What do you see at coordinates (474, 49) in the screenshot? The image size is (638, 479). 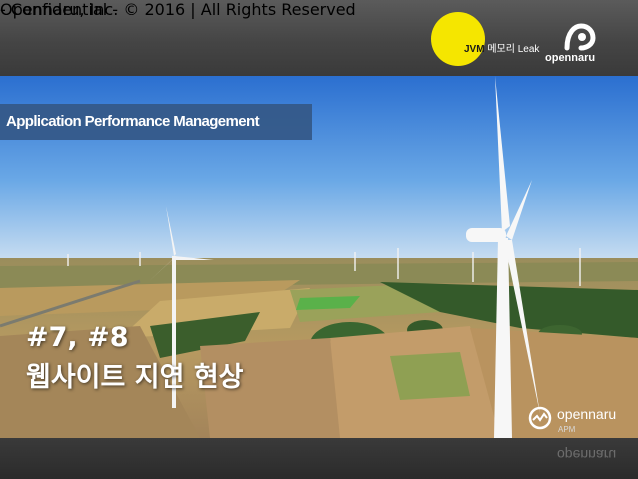 I see `title-jvm: JVM` at bounding box center [474, 49].